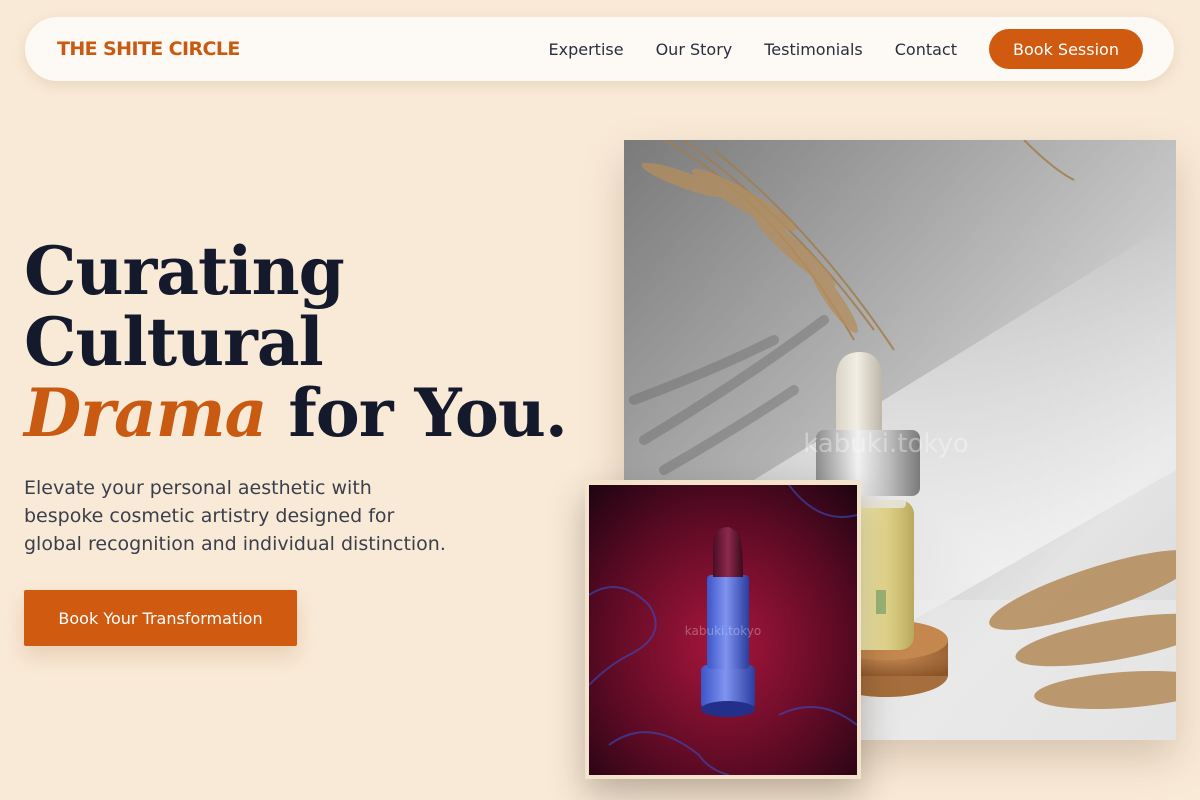  Describe the element at coordinates (184, 271) in the screenshot. I see `headline-line-1: Curating` at that location.